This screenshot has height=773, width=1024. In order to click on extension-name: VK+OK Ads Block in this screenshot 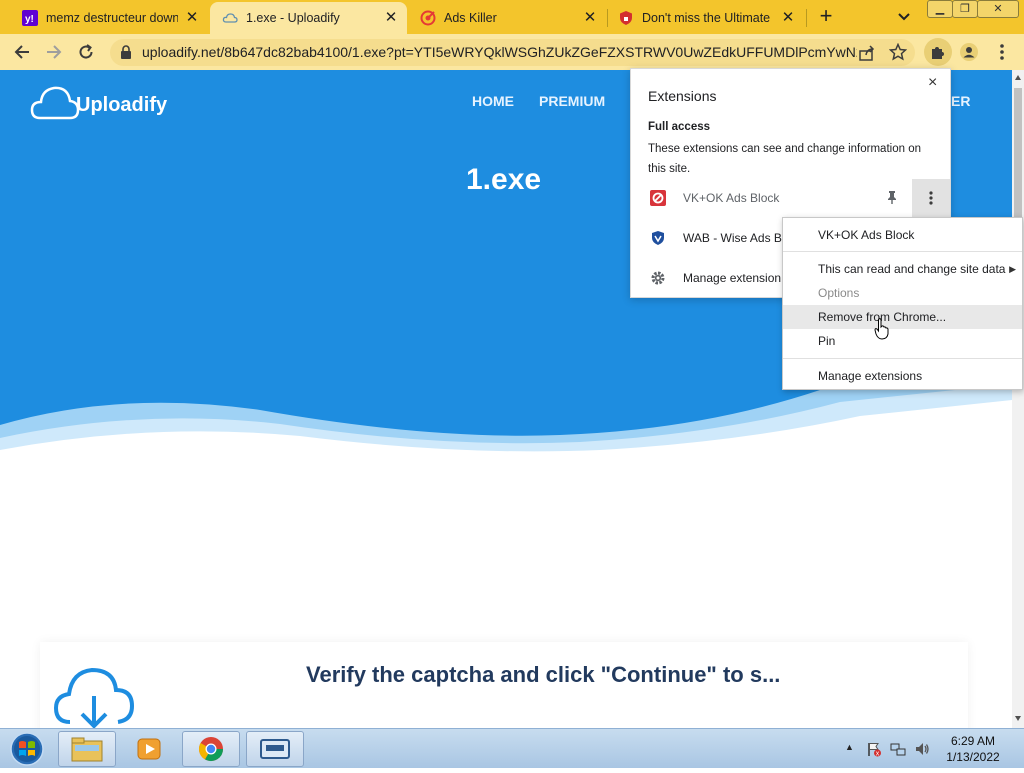, I will do `click(731, 198)`.